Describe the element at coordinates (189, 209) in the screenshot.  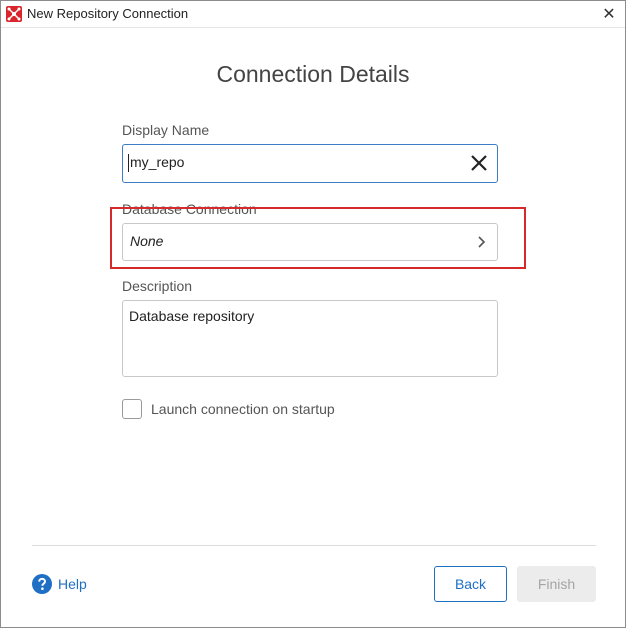
I see `database-connection-label: Database Connection` at that location.